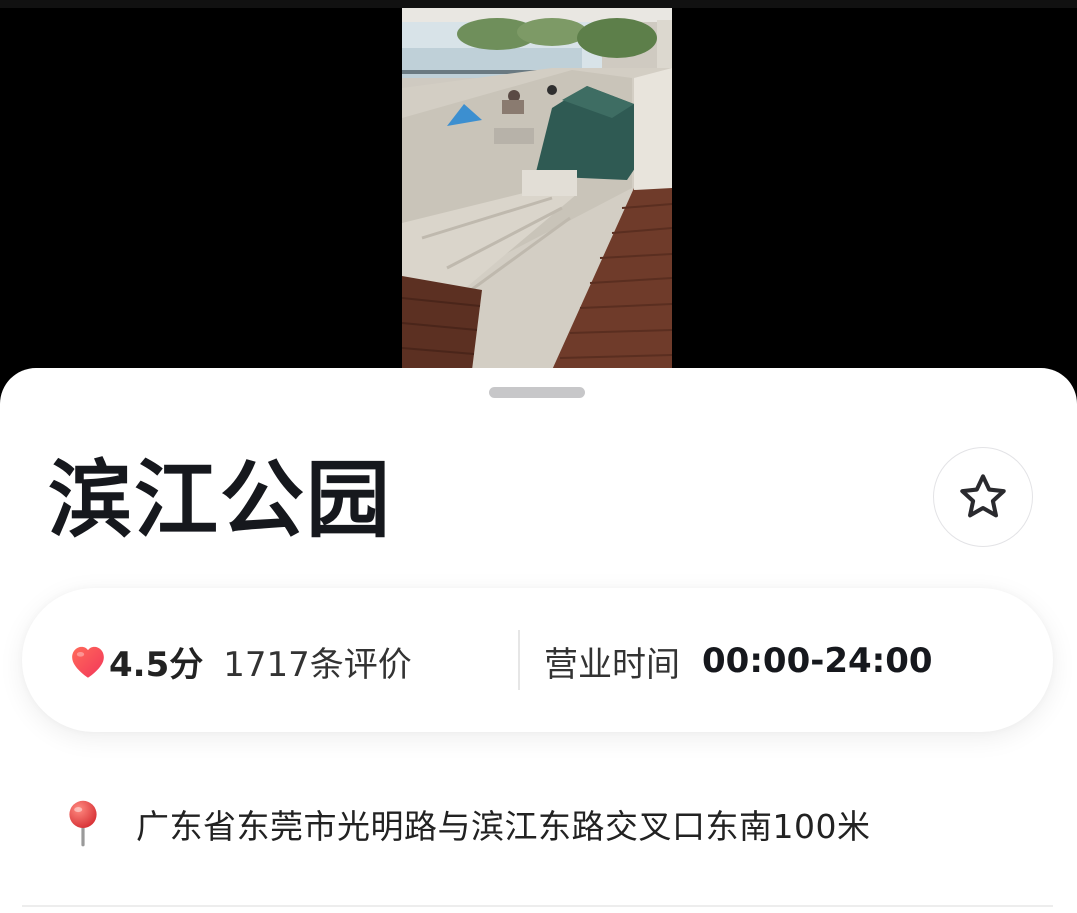 Image resolution: width=1077 pixels, height=913 pixels. I want to click on place-photo-image, so click(537, 189).